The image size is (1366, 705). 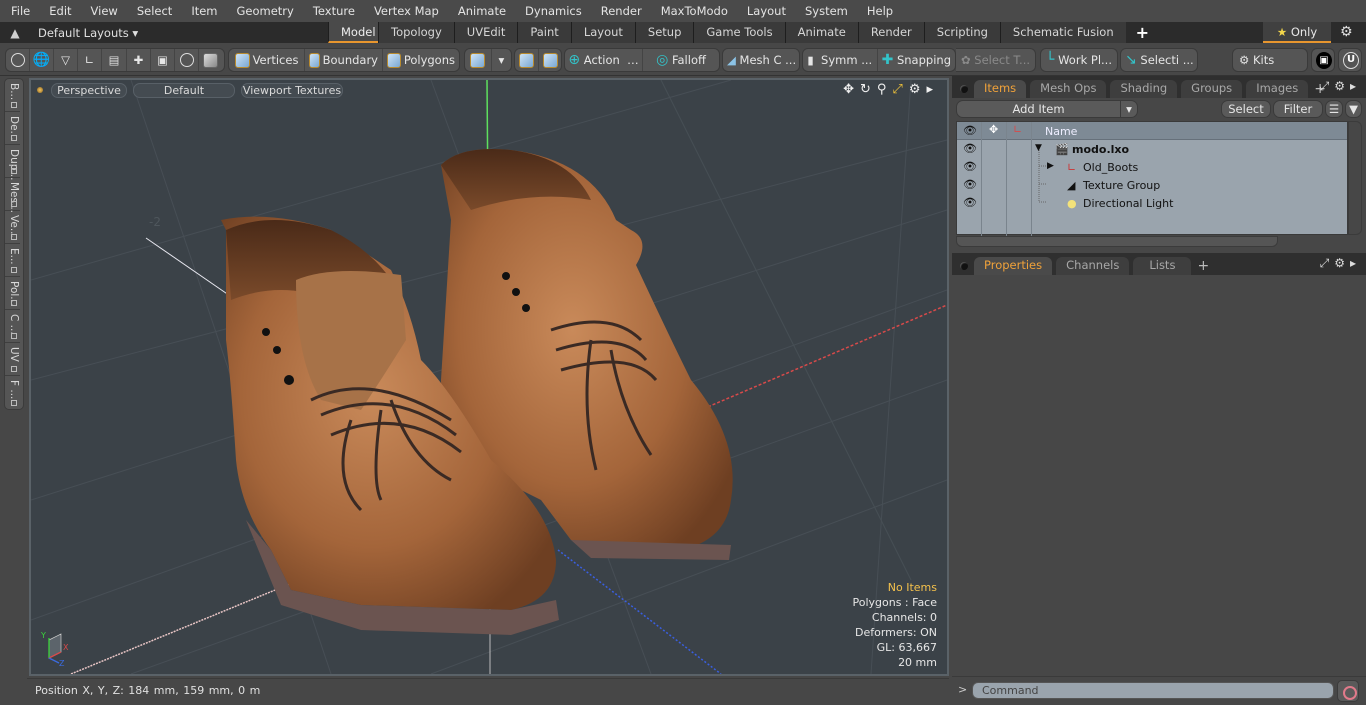 I want to click on menu-select: Select, so click(x=153, y=11).